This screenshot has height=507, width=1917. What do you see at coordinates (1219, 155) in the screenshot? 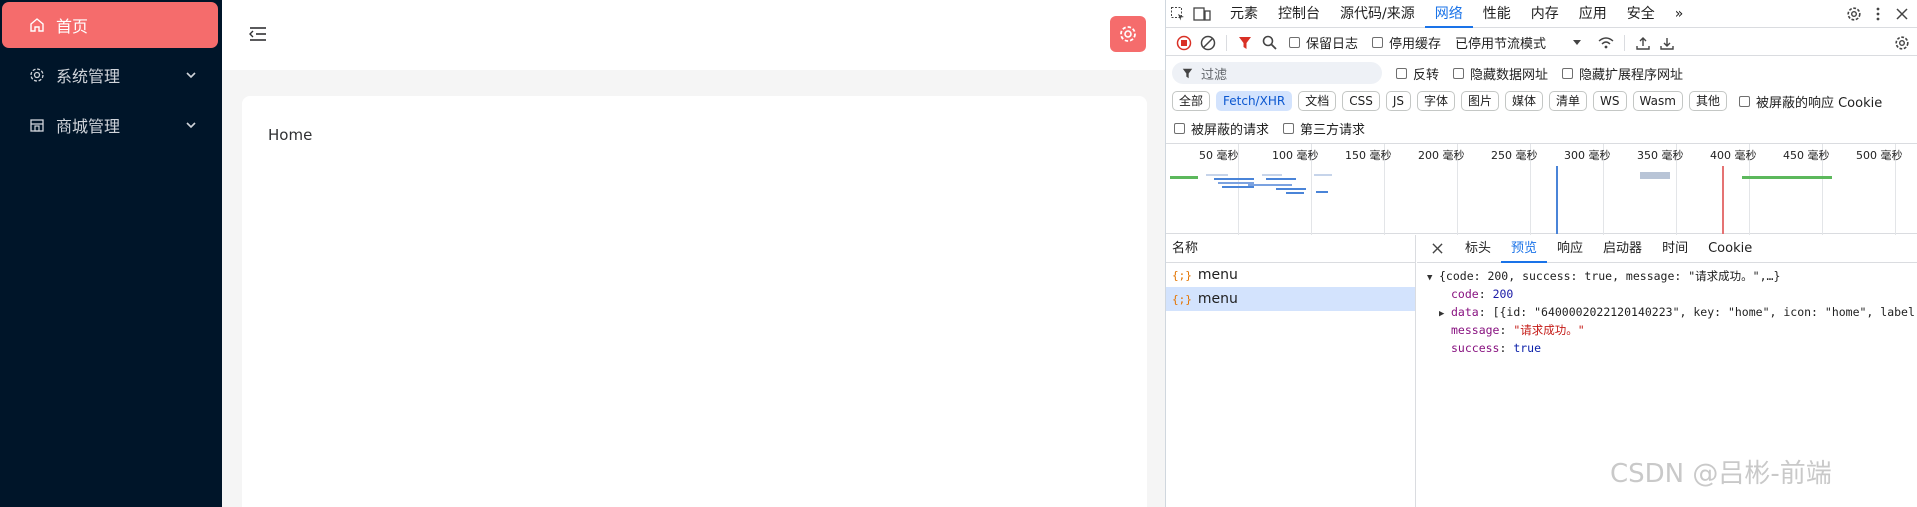
I see `timeline-tick: 50 毫秒` at bounding box center [1219, 155].